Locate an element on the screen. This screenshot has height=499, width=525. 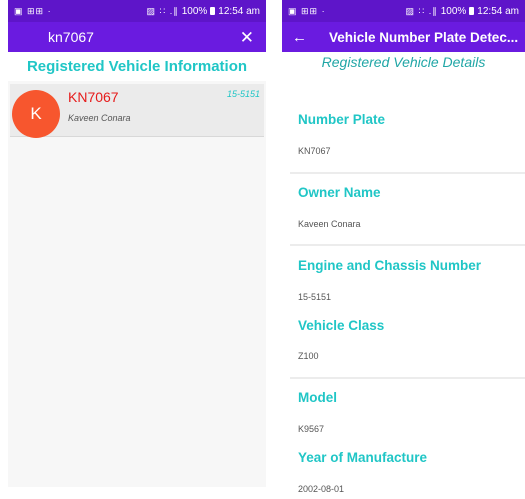
field-value-engine-chassis: 15-5151 is located at coordinates (315, 297).